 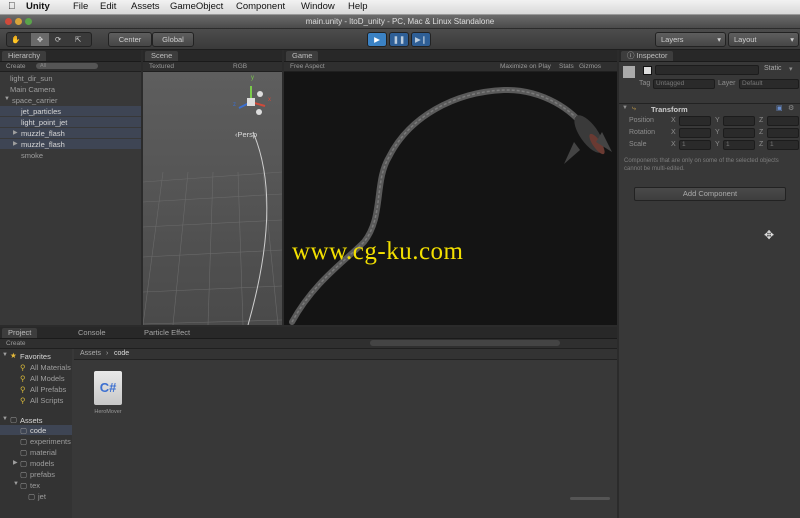 What do you see at coordinates (50, 367) in the screenshot?
I see `favorite-item: All Materials` at bounding box center [50, 367].